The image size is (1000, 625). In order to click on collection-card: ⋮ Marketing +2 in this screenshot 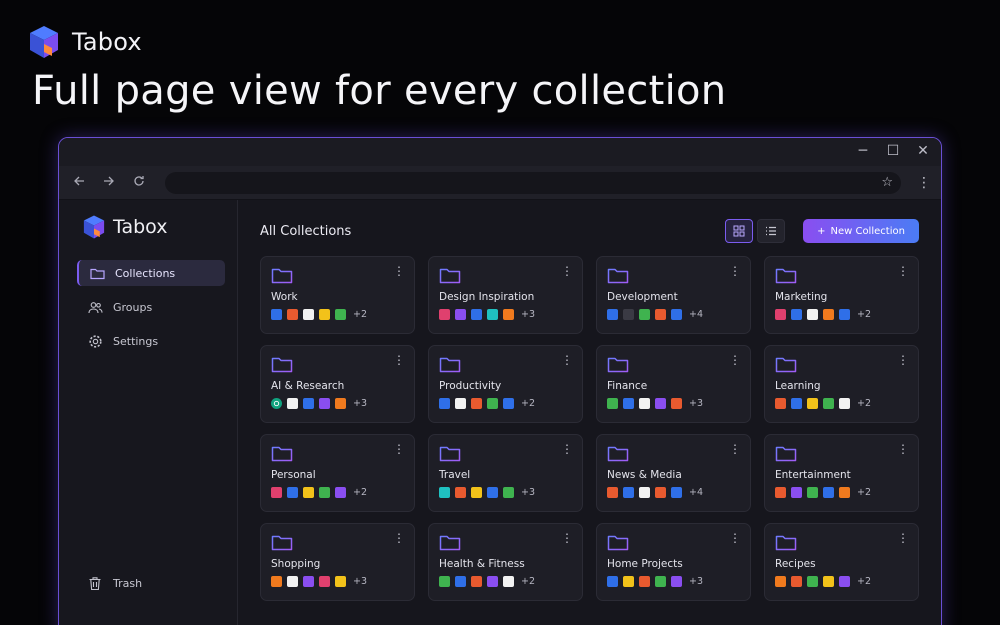, I will do `click(841, 295)`.